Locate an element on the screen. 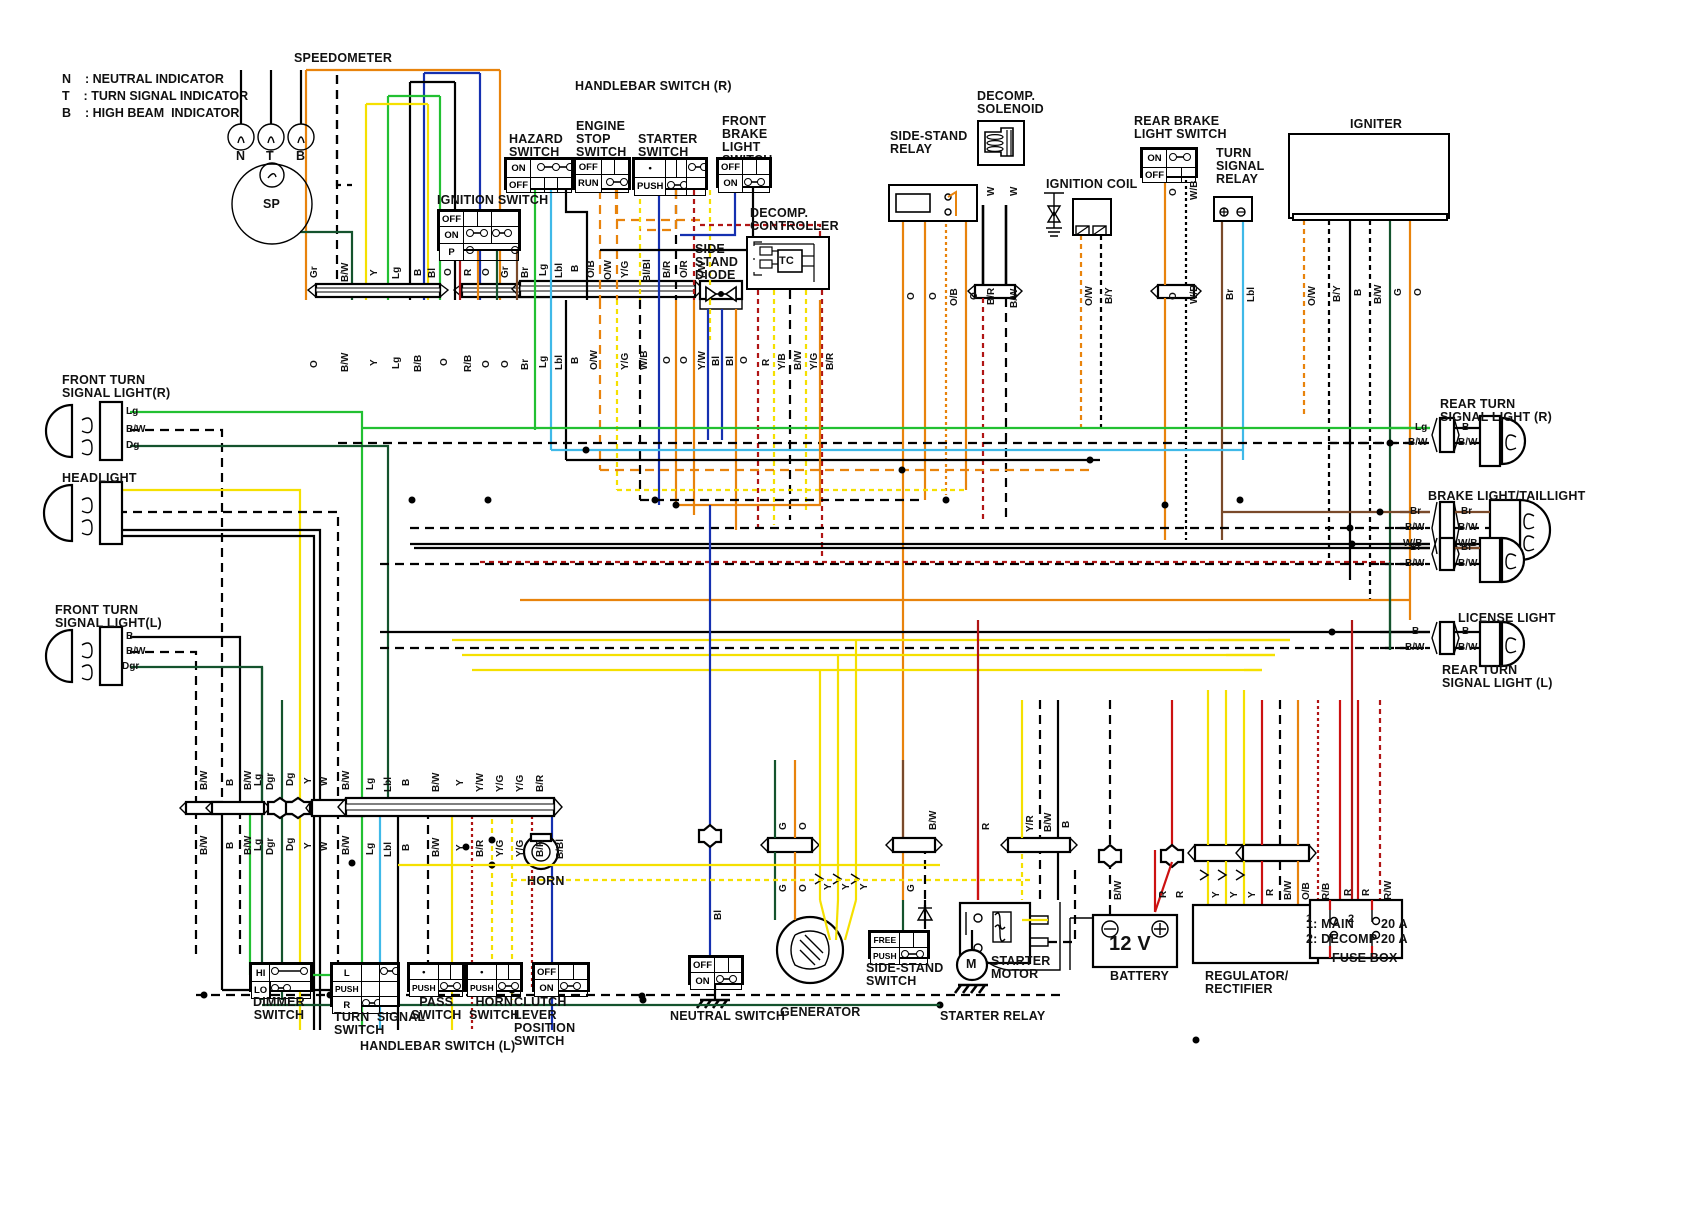 Image resolution: width=1692 pixels, height=1206 pixels. fuse-1-label: 1: MAIN is located at coordinates (1330, 924).